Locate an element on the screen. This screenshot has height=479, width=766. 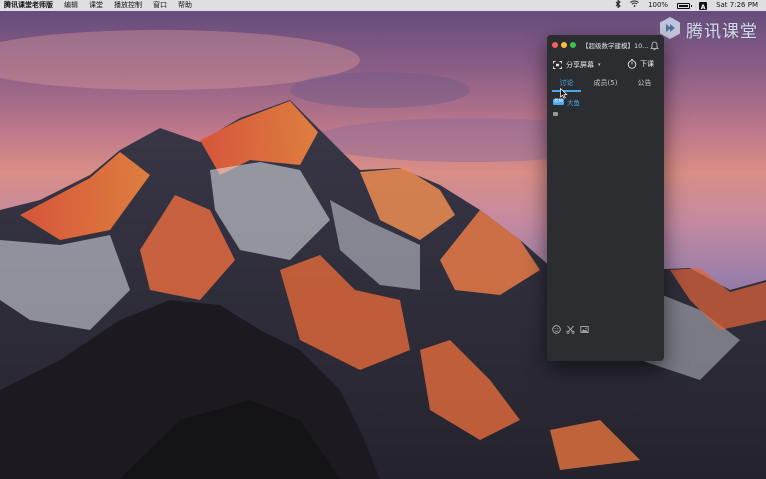
input-source-icon: A is located at coordinates (703, 6).